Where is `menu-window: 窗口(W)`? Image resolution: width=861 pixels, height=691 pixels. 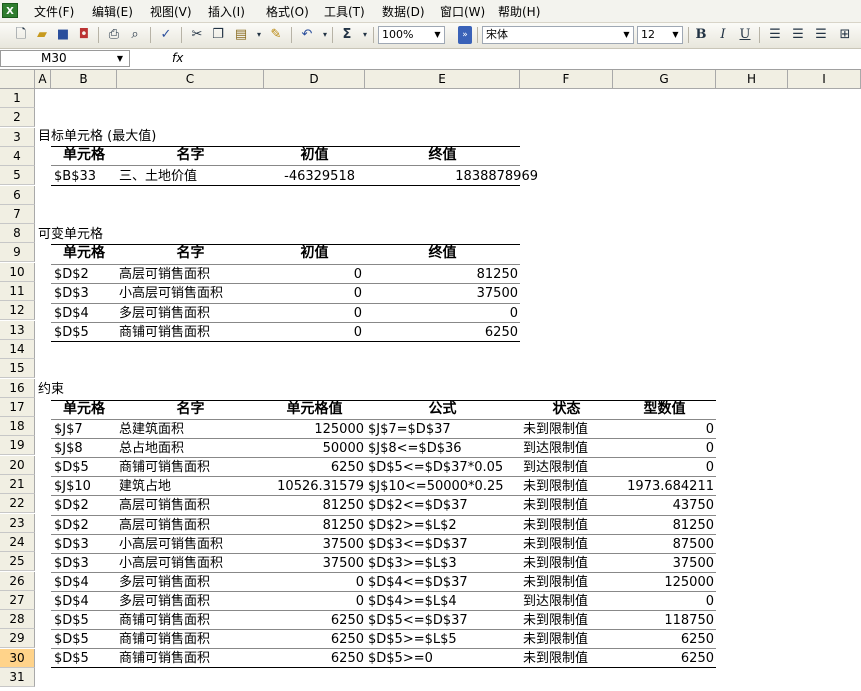 menu-window: 窗口(W) is located at coordinates (462, 11).